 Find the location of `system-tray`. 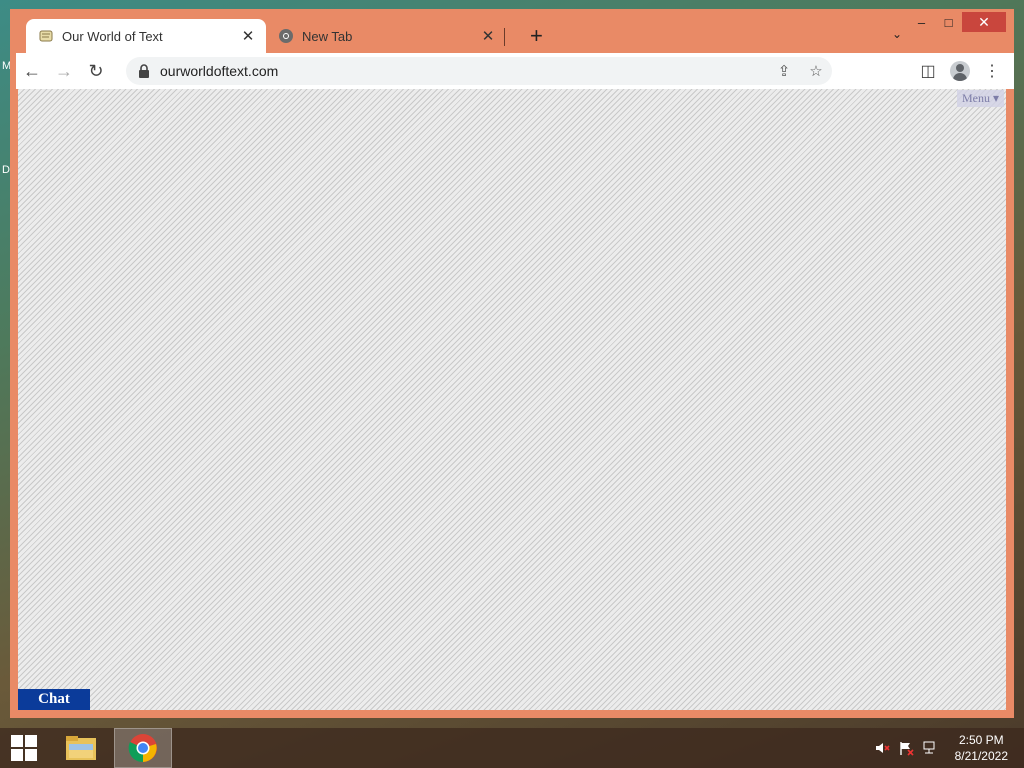

system-tray is located at coordinates (906, 748).